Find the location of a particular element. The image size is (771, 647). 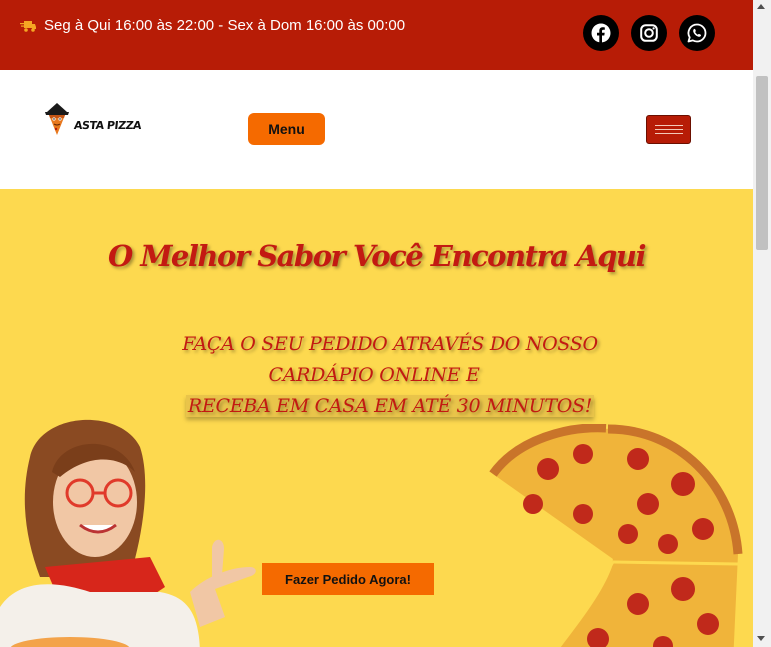

hero-headline: O Melhor Sabor Você Encontra Aqui is located at coordinates (377, 256).